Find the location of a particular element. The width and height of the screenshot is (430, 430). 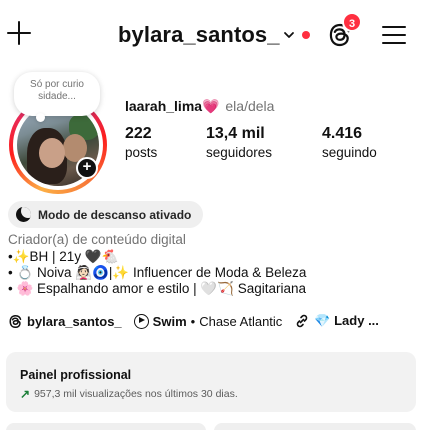

following-count: 4.416 is located at coordinates (342, 133).